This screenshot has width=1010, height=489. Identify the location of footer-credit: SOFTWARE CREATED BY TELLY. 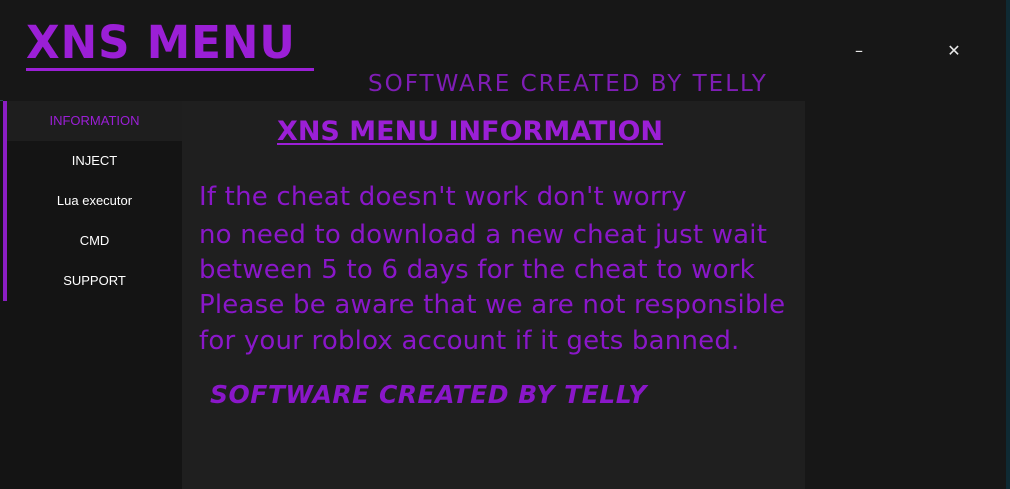
(428, 394).